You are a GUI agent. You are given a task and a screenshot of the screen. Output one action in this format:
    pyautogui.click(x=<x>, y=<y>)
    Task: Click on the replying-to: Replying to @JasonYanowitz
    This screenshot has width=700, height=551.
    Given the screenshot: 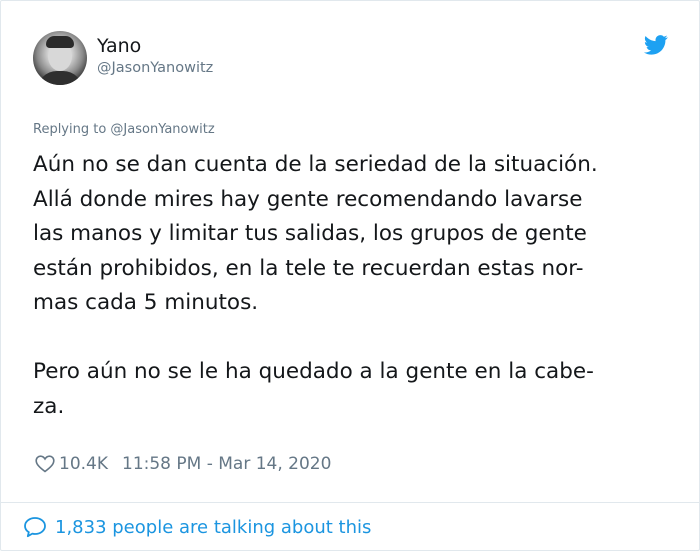 What is the action you would take?
    pyautogui.click(x=124, y=129)
    